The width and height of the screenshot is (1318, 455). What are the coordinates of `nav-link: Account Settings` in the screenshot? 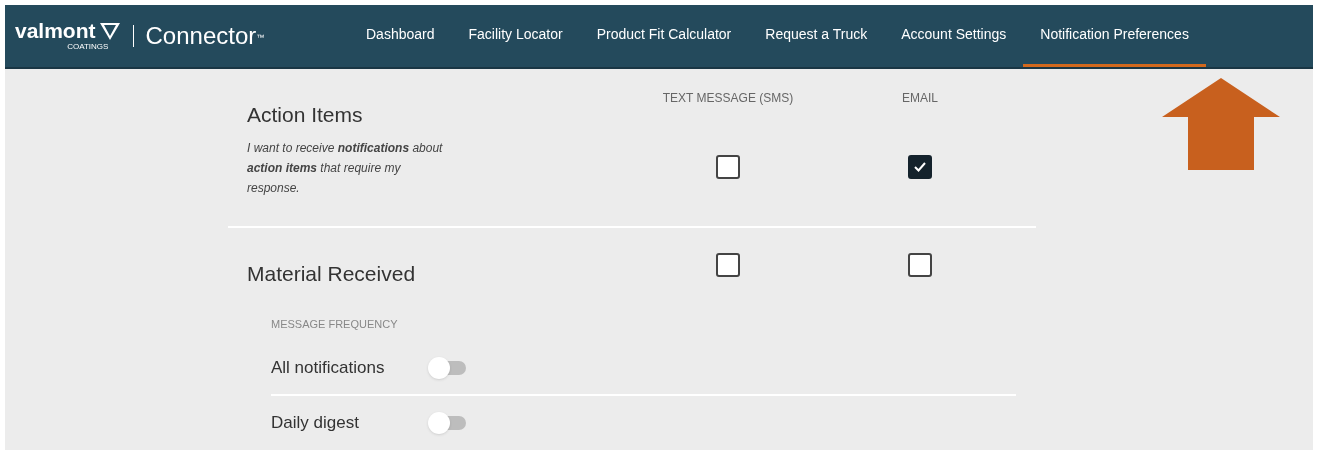 It's located at (954, 36).